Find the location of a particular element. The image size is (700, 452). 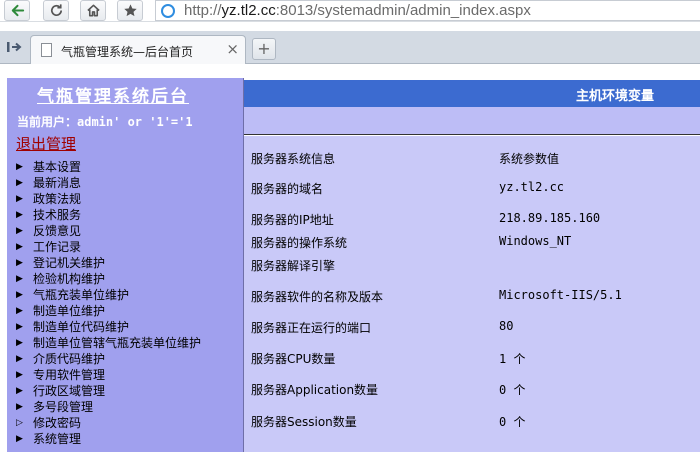

info-value: 80 is located at coordinates (506, 326).